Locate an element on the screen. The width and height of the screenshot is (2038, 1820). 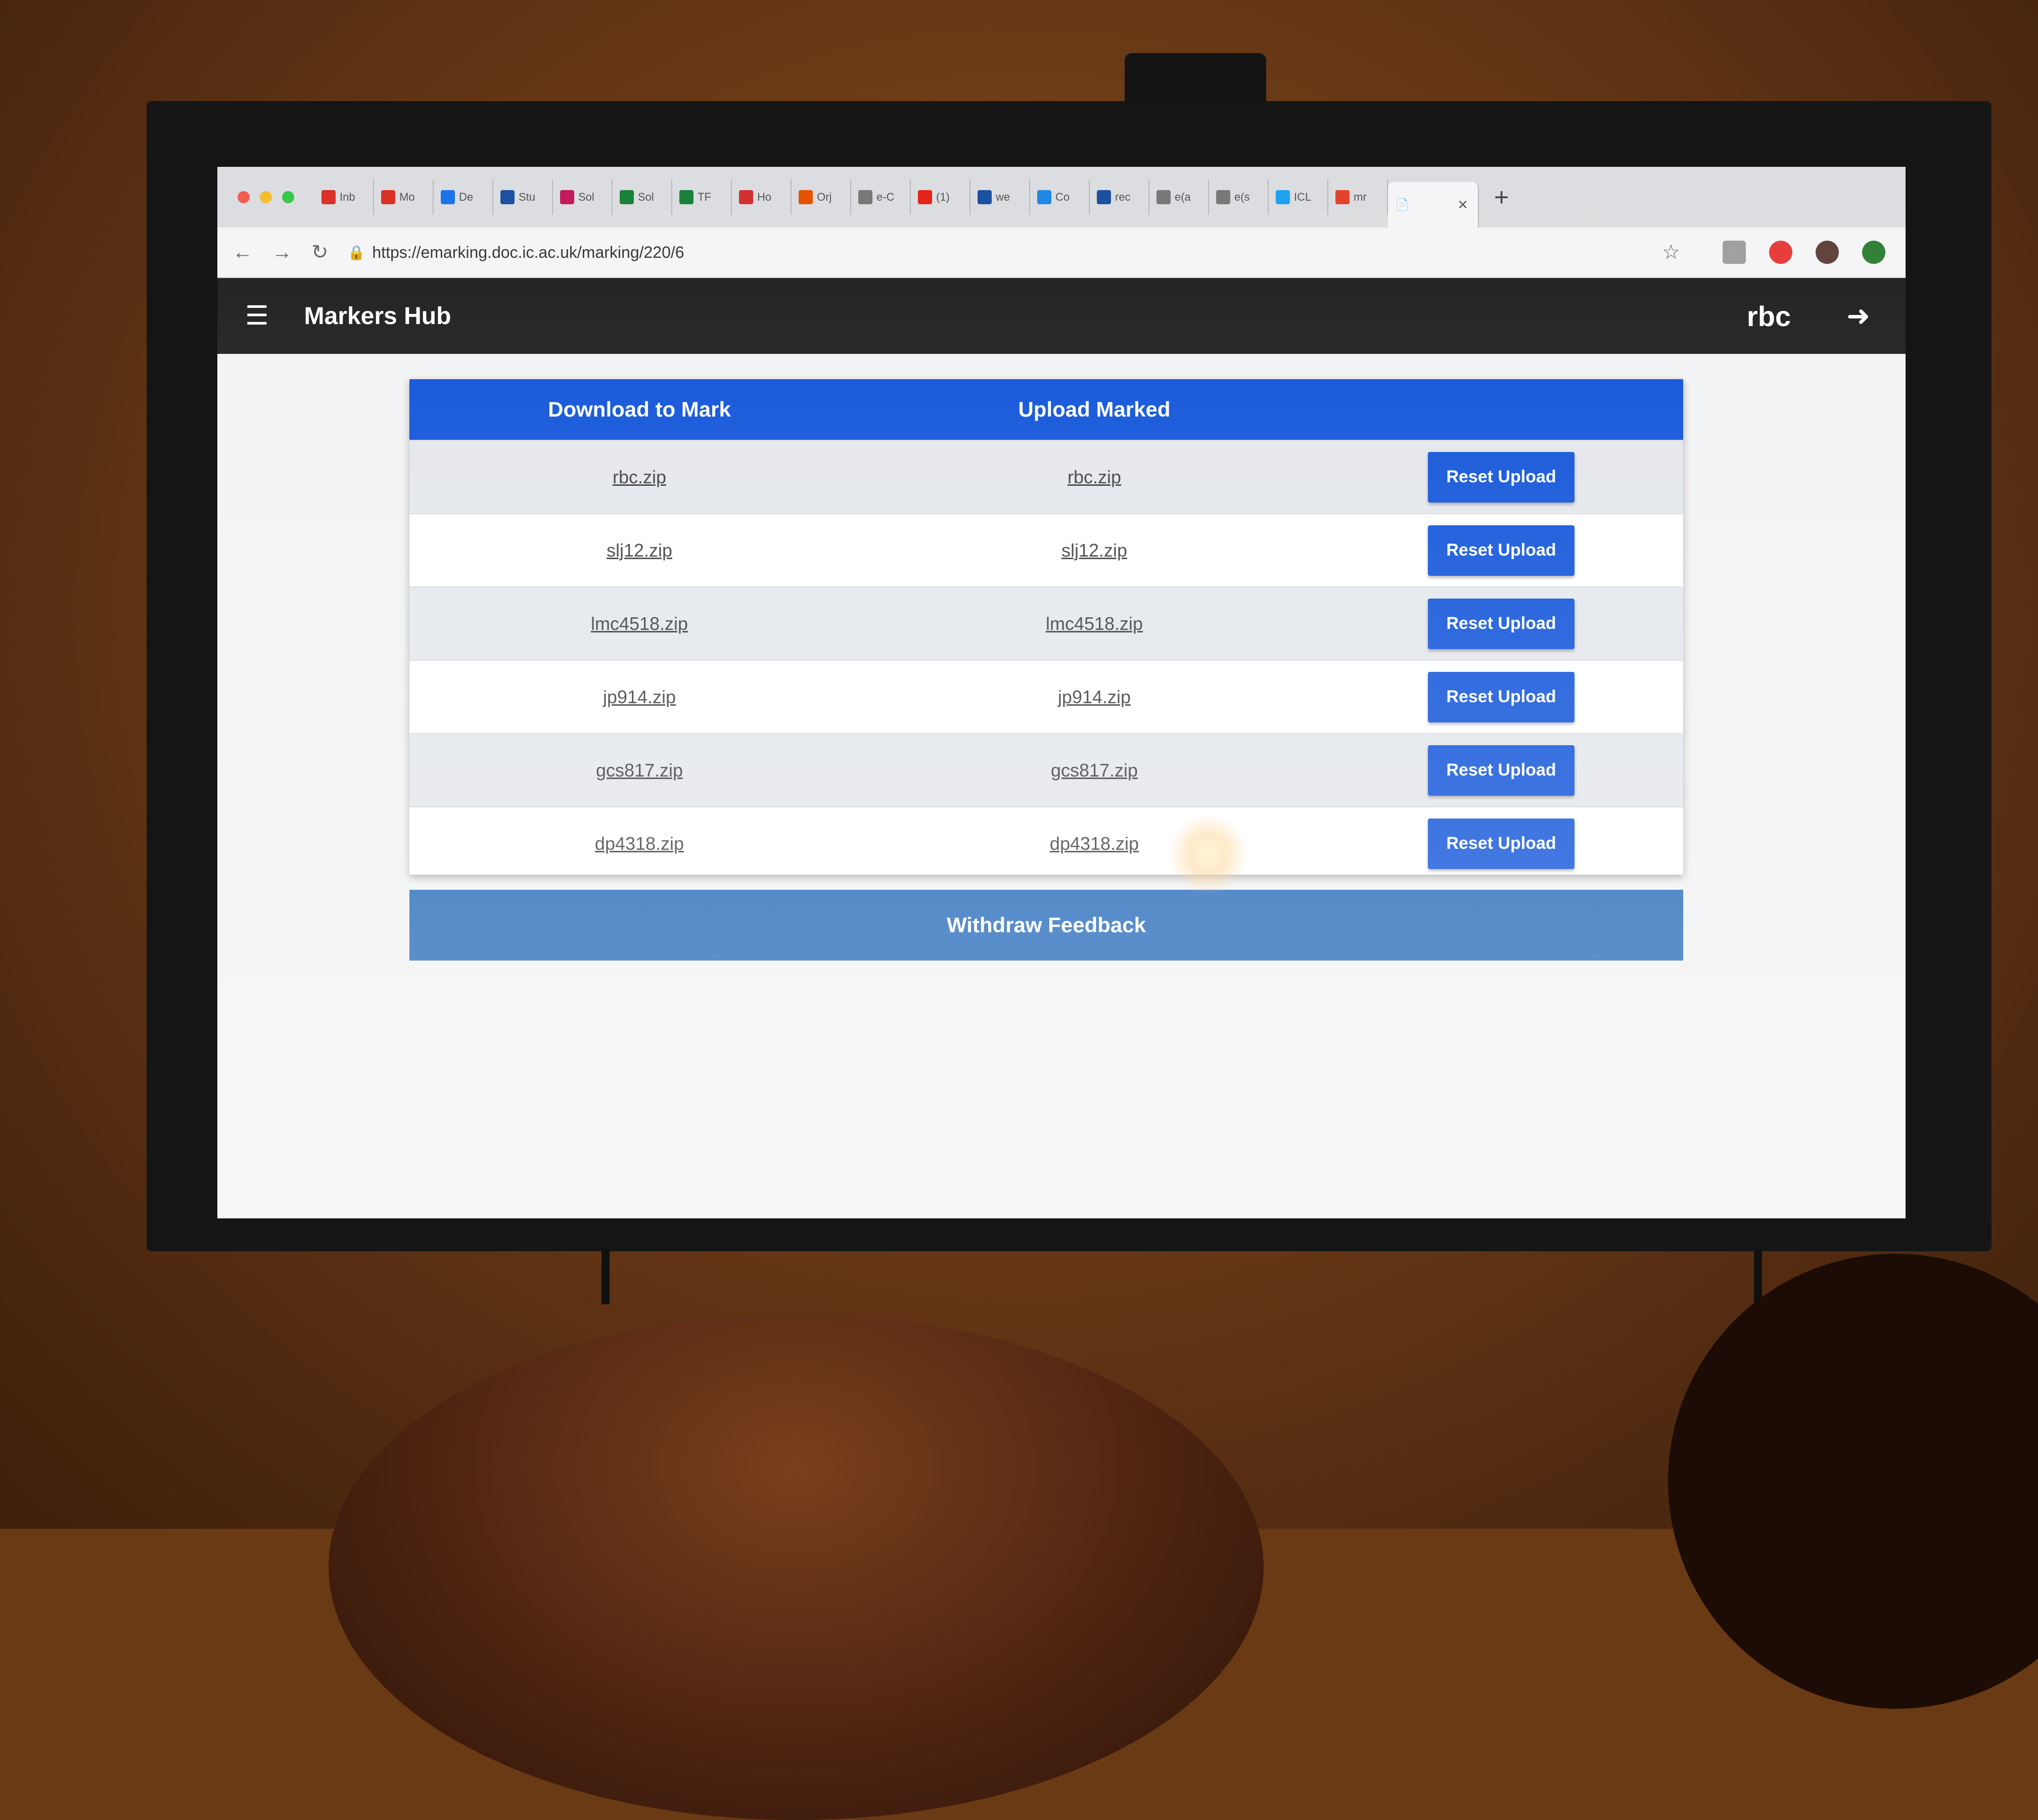
opera-icon is located at coordinates (1780, 252).